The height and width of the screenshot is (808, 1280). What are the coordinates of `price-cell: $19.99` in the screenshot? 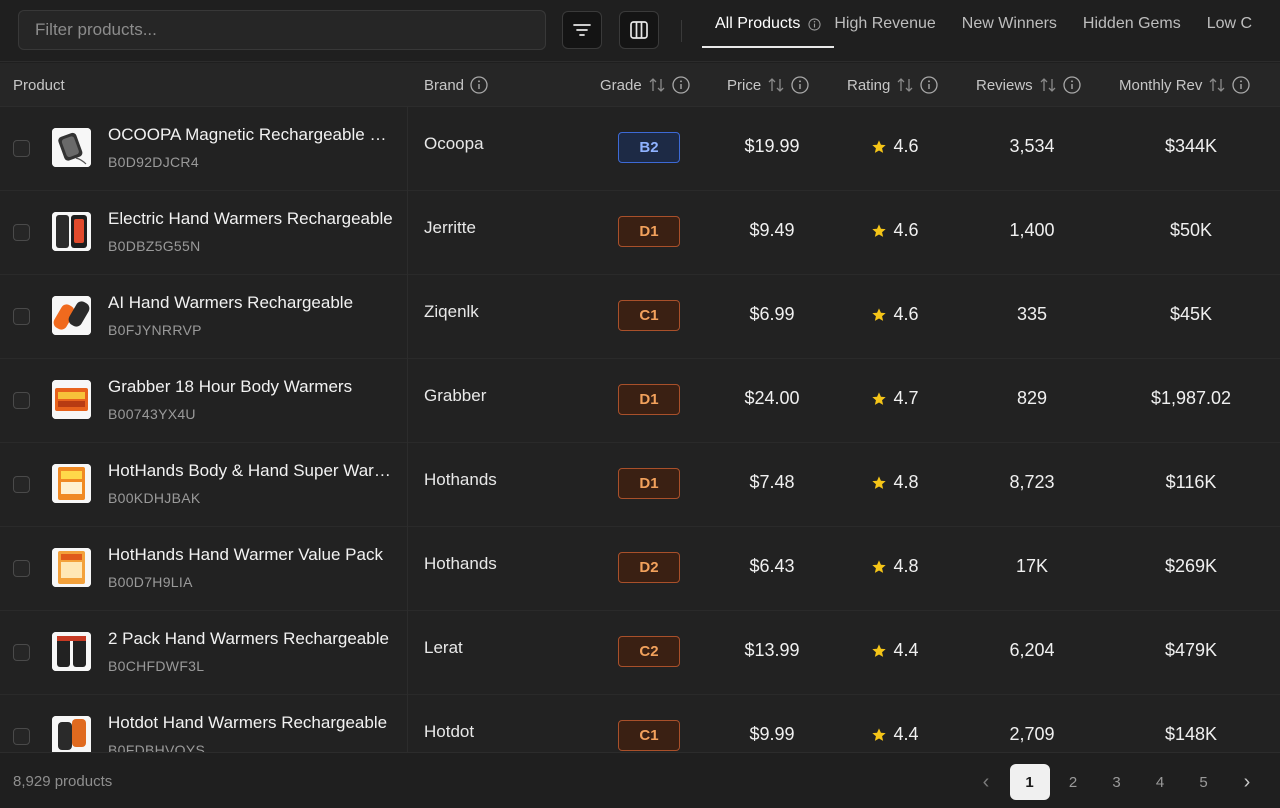 It's located at (772, 146).